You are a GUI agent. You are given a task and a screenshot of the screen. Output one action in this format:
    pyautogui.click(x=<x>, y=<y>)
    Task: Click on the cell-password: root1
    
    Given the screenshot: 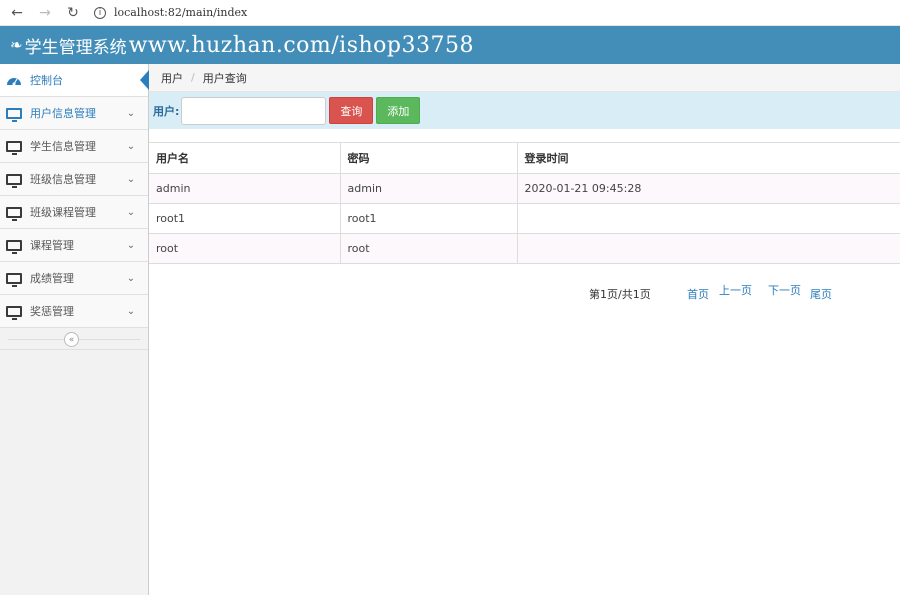 What is the action you would take?
    pyautogui.click(x=428, y=218)
    